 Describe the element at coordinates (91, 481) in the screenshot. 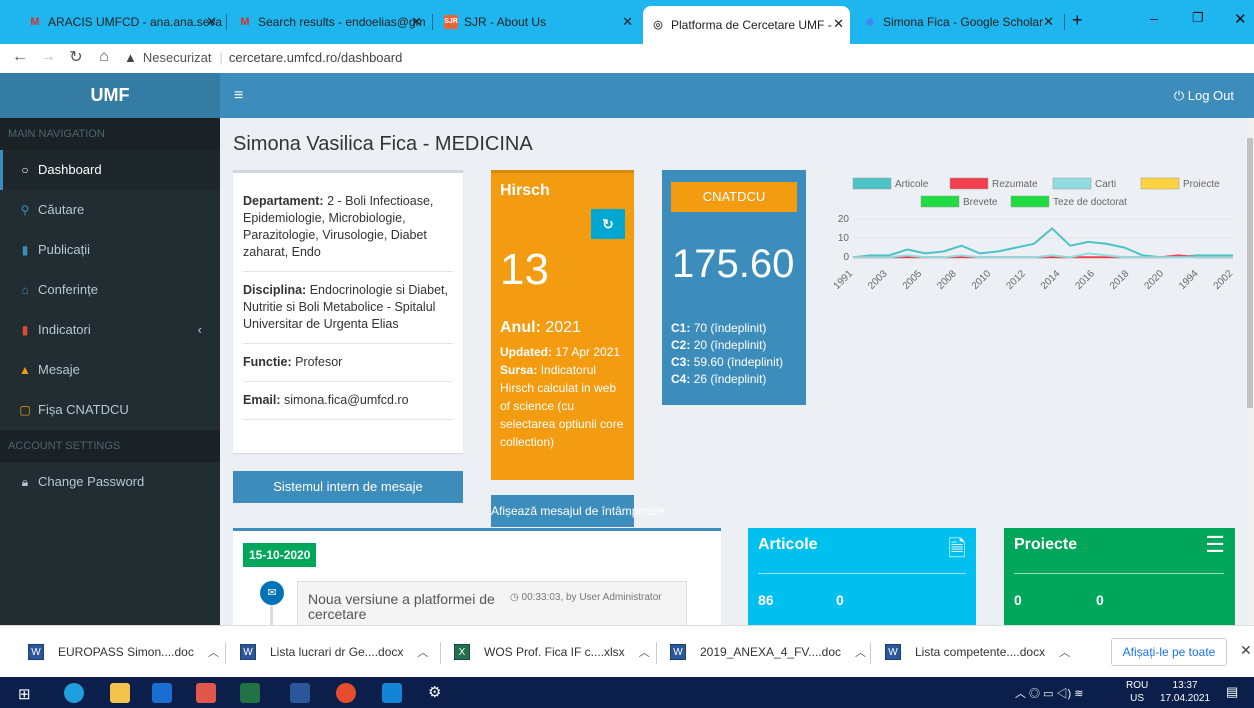

I see `sidebar-item-label: Change Password` at that location.